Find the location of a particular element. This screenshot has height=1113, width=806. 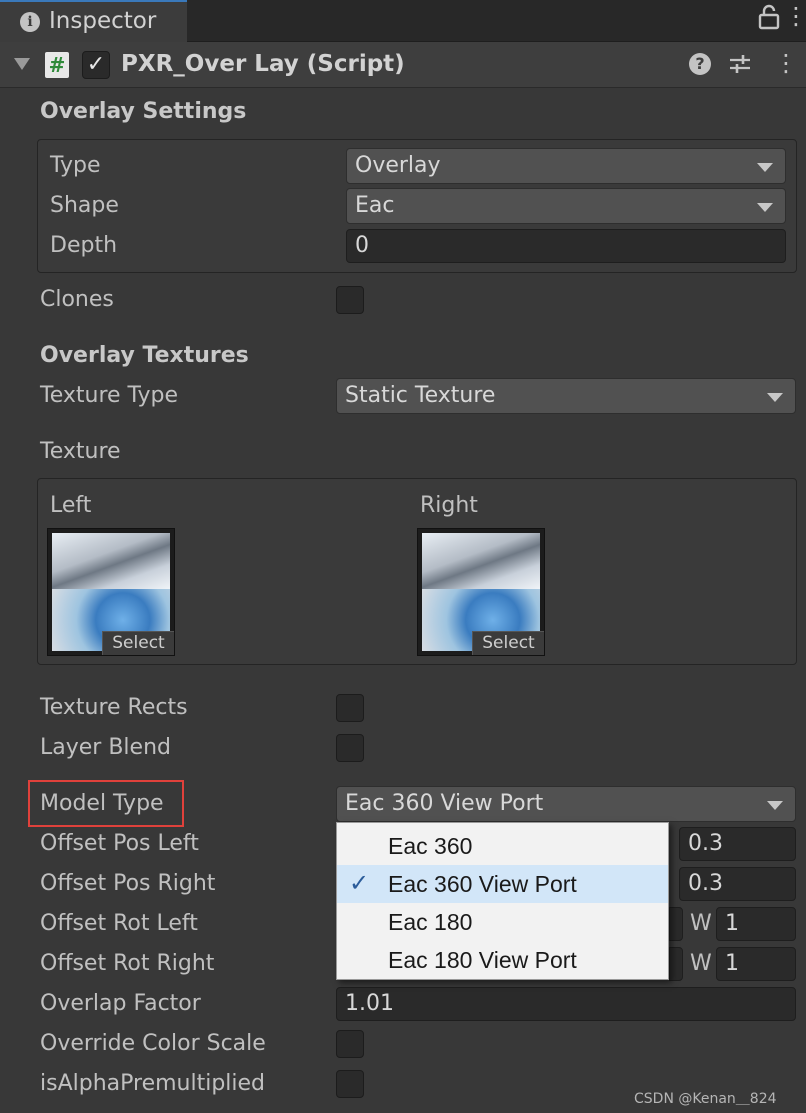

overlap-factor-label: Overlap Factor is located at coordinates (120, 1003).